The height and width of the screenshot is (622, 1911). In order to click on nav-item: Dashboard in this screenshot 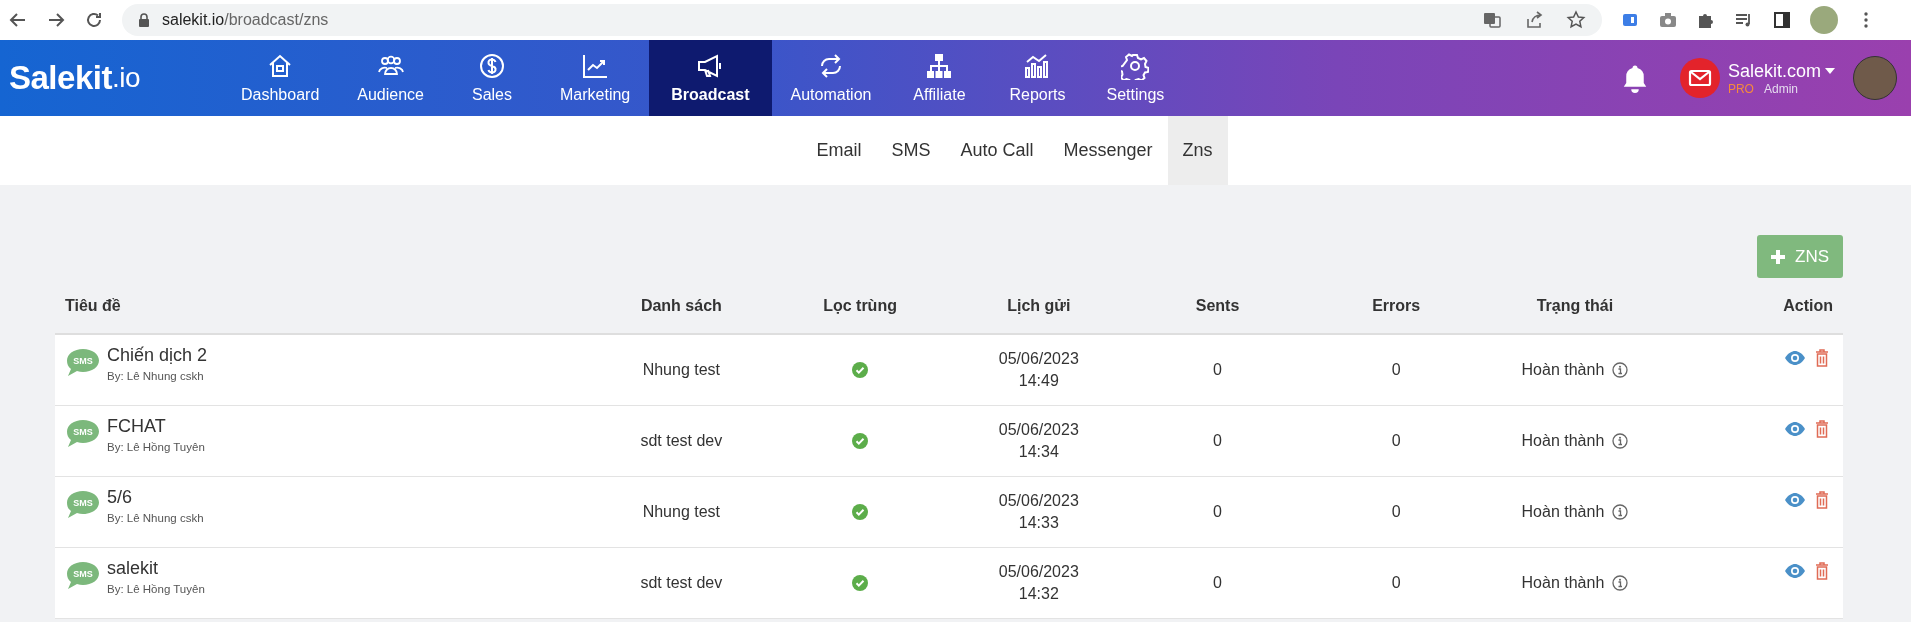, I will do `click(280, 78)`.